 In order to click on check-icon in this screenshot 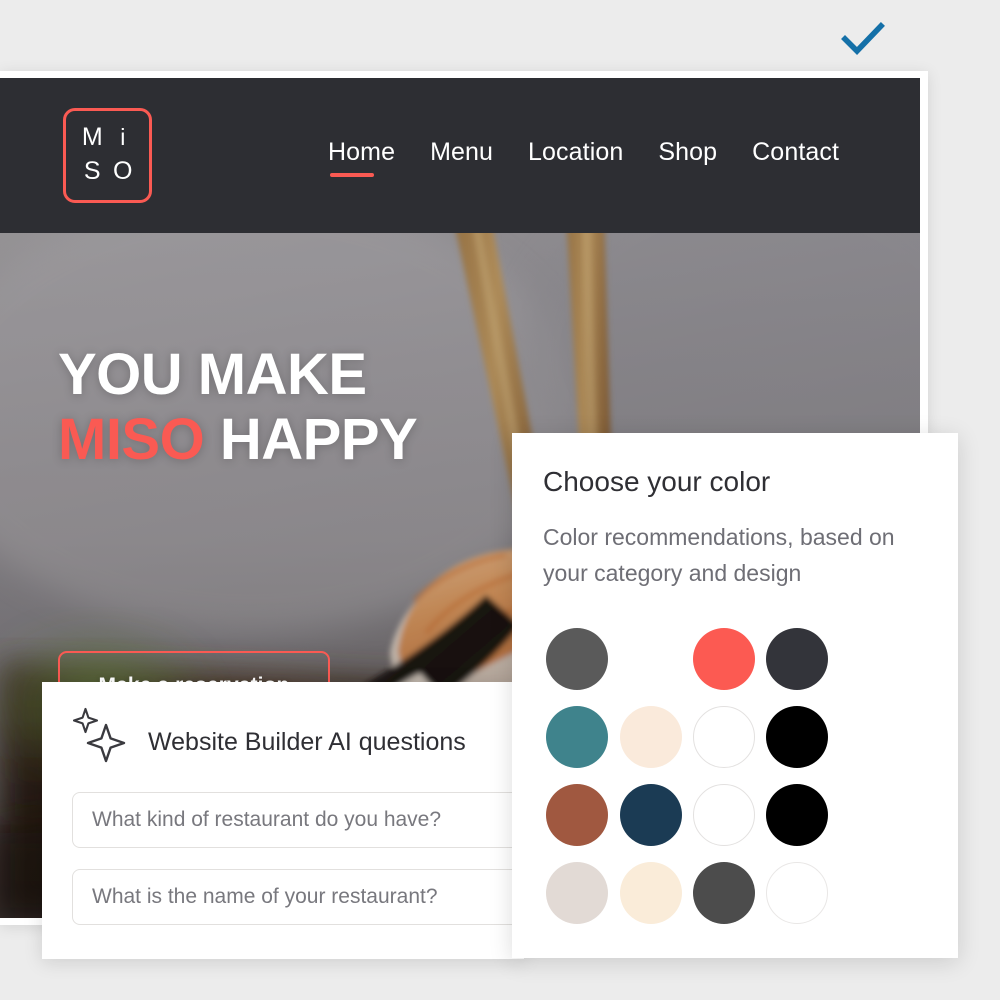, I will do `click(863, 39)`.